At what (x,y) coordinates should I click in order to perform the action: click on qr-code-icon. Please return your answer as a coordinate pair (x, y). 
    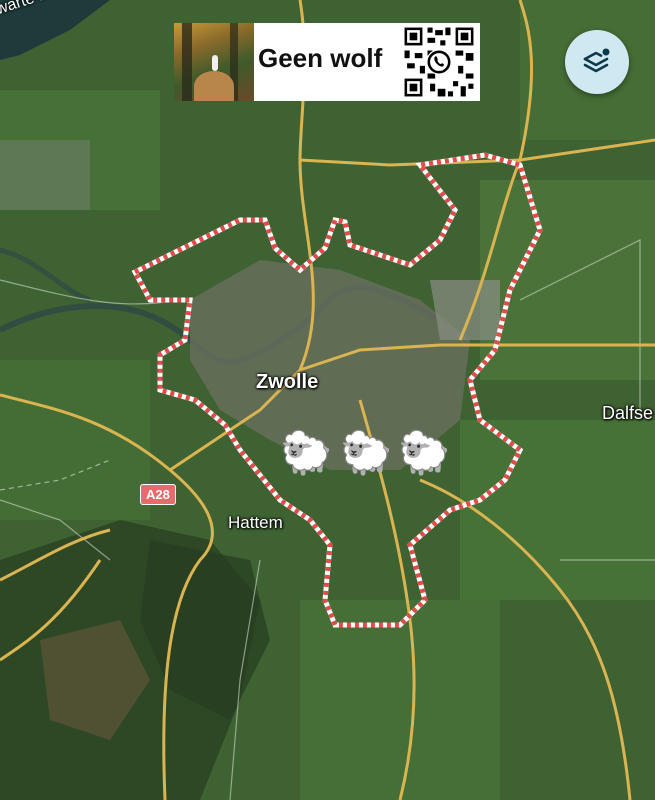
    Looking at the image, I should click on (439, 62).